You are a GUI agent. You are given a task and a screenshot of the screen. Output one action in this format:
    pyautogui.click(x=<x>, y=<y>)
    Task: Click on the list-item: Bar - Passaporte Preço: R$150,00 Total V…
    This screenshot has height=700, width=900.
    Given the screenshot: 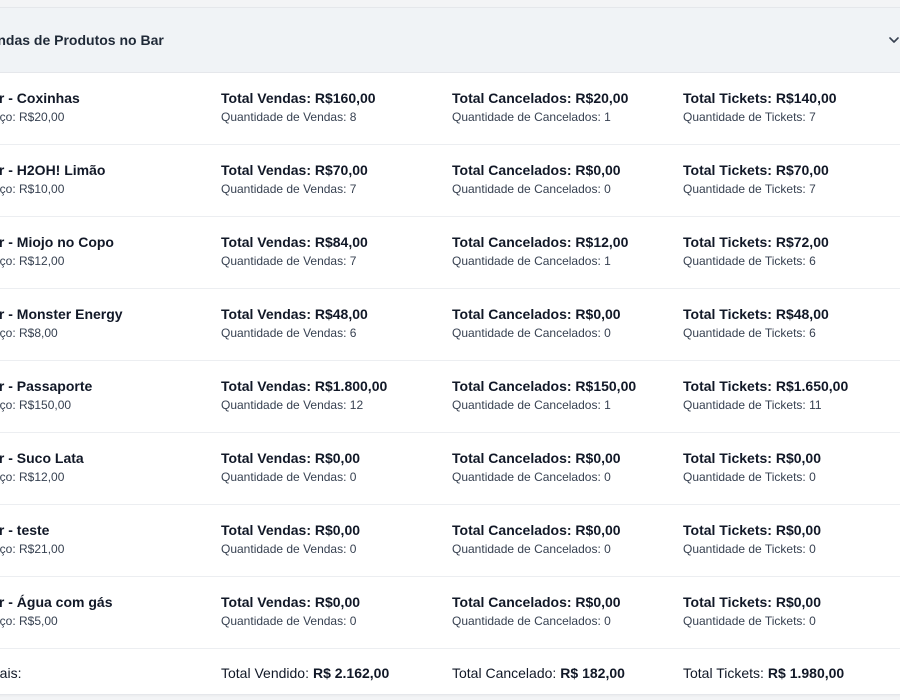 What is the action you would take?
    pyautogui.click(x=450, y=397)
    